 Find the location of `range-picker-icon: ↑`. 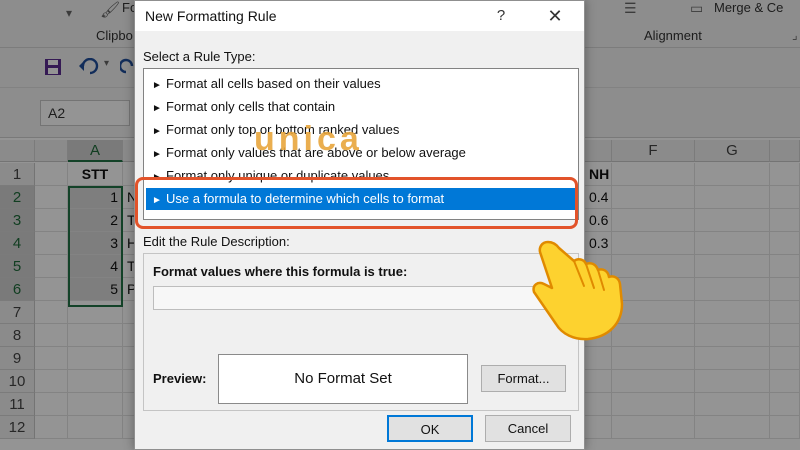

range-picker-icon: ↑ is located at coordinates (550, 297).